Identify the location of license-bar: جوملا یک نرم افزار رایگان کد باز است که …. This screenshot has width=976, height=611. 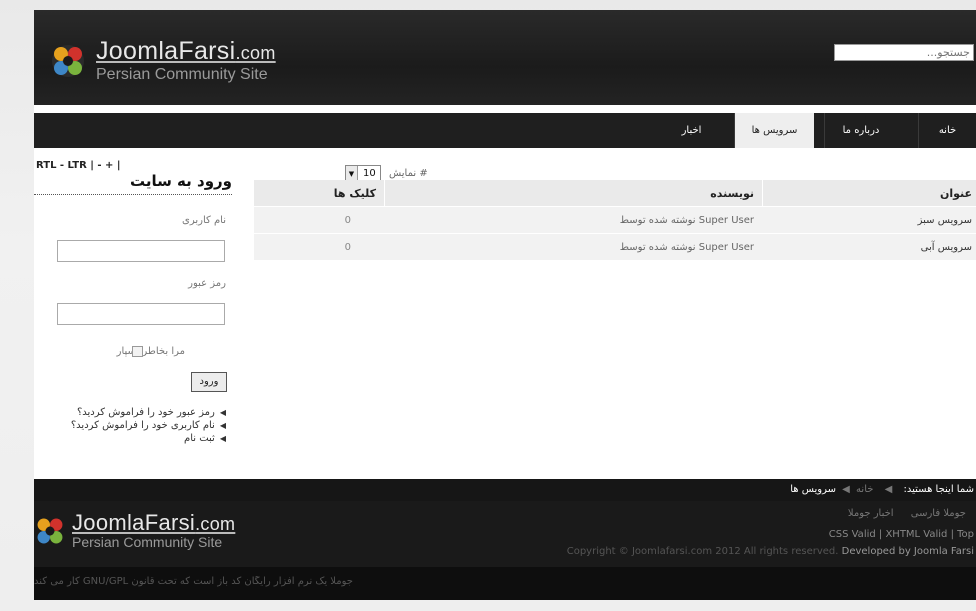
(505, 583).